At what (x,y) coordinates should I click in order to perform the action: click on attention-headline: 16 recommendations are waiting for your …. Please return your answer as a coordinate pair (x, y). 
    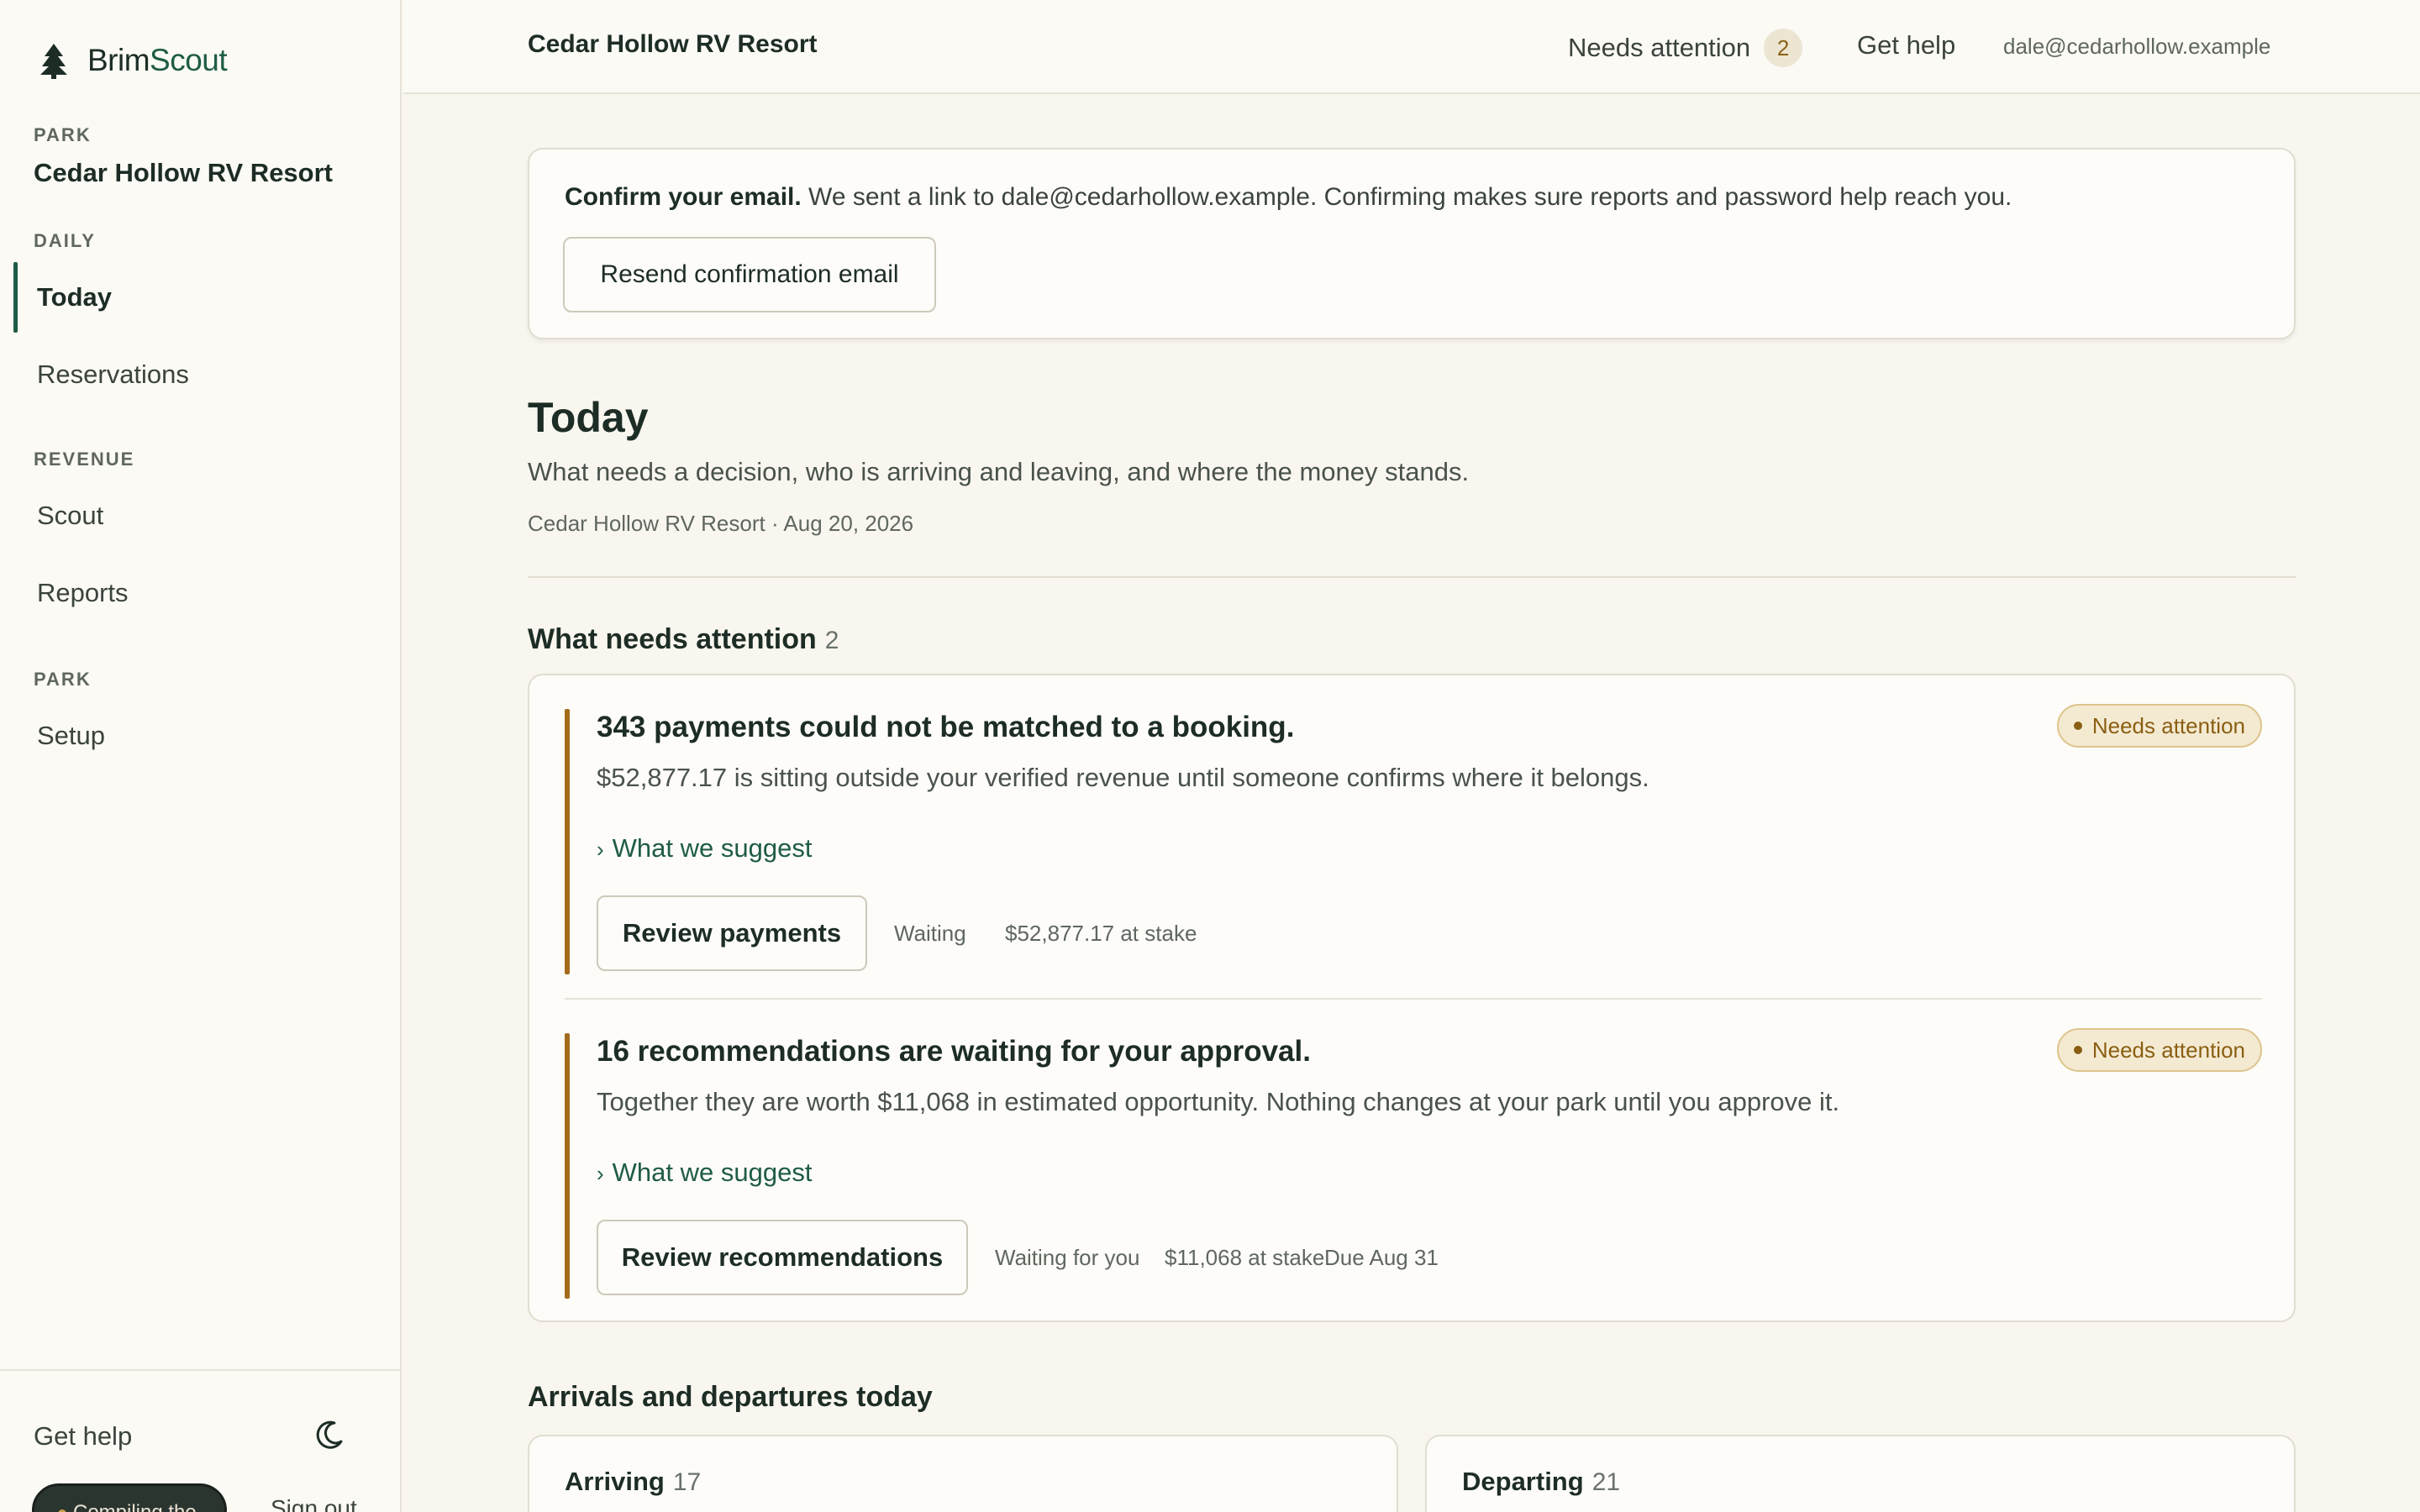
    Looking at the image, I should click on (954, 1051).